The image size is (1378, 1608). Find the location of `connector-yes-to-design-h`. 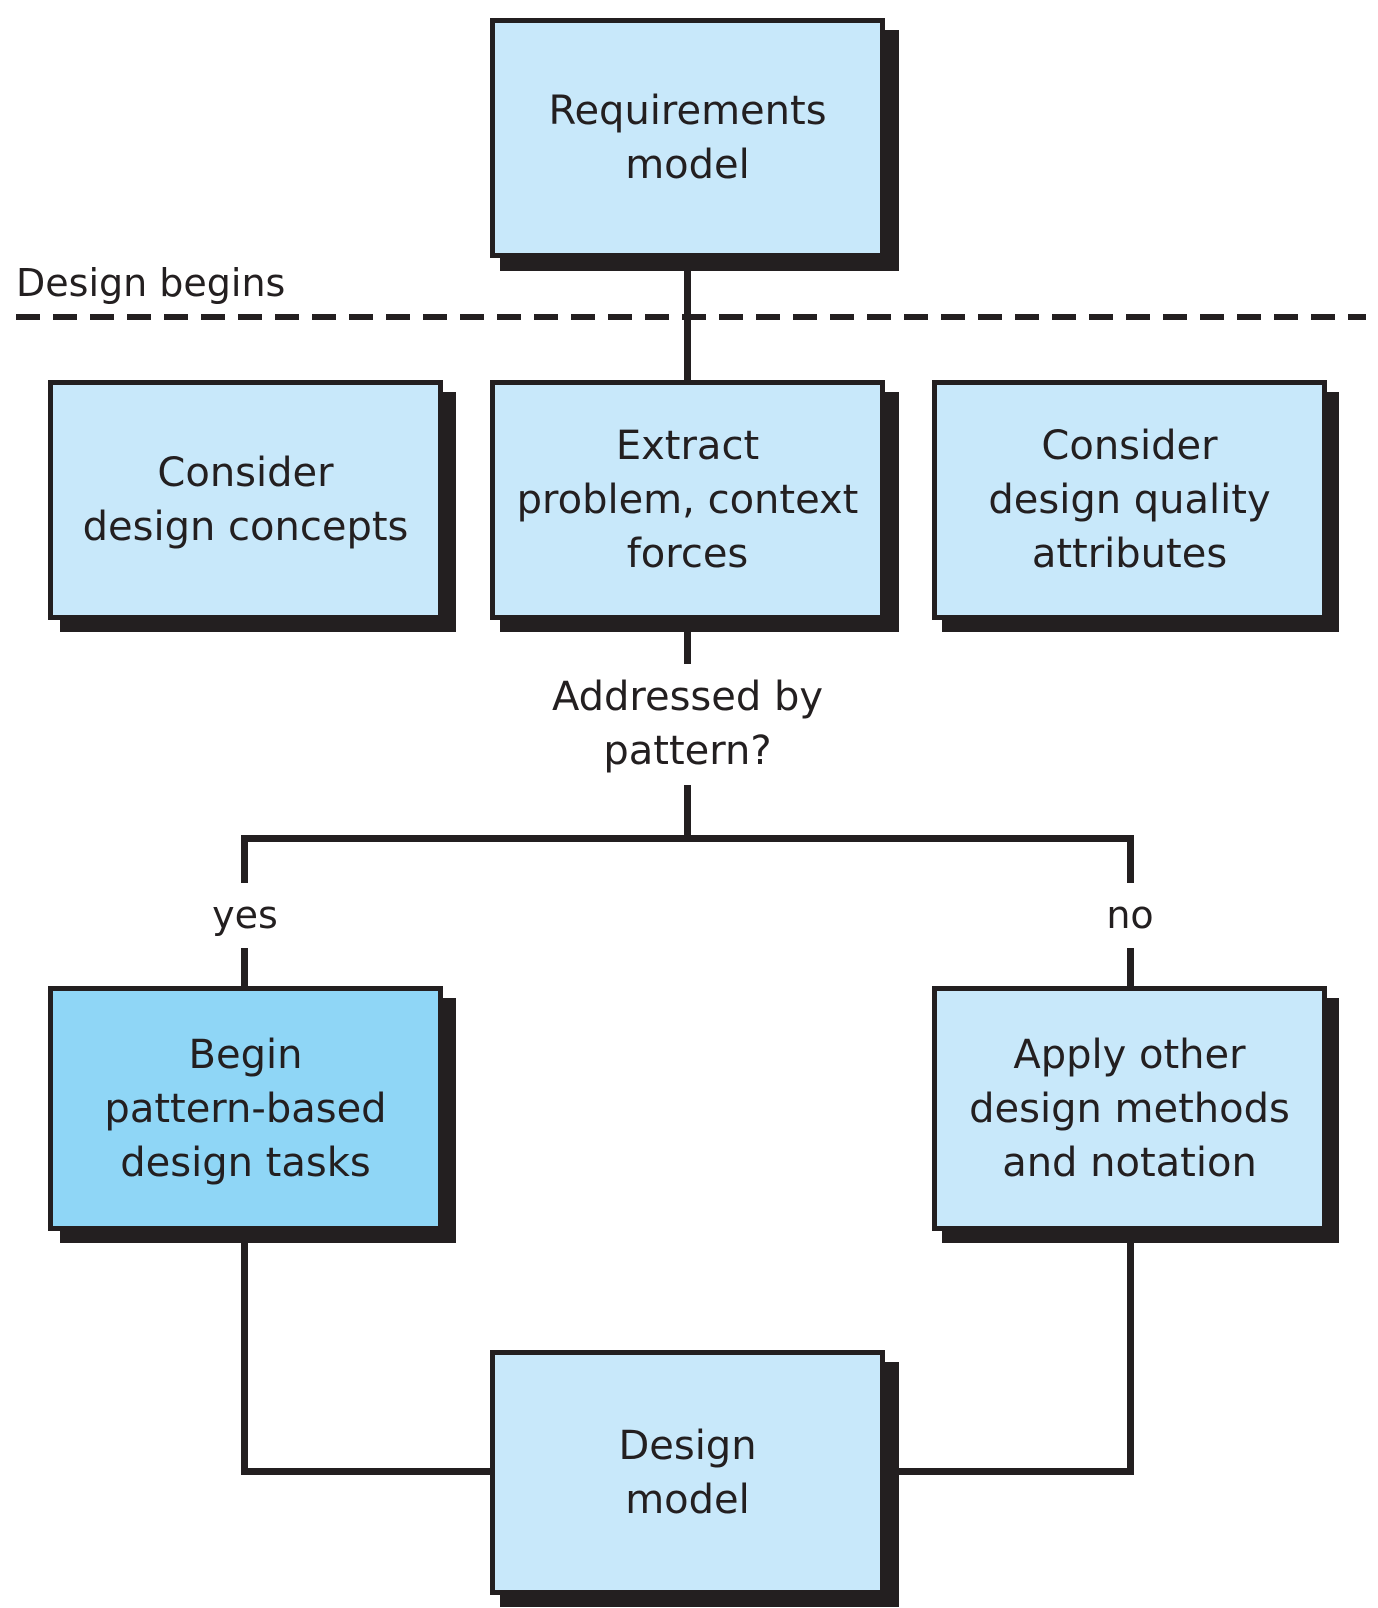

connector-yes-to-design-h is located at coordinates (366, 1471).